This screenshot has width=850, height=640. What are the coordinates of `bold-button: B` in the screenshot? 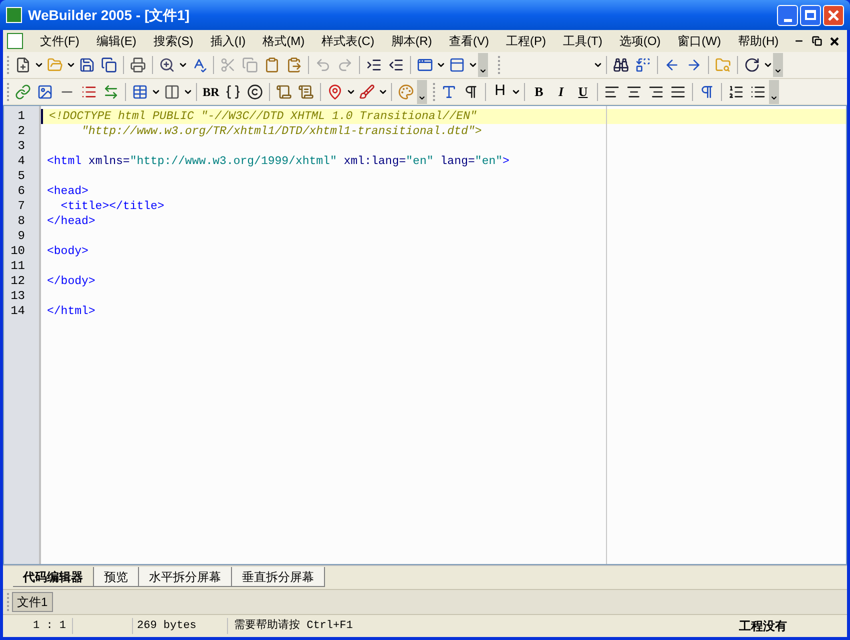 It's located at (539, 91).